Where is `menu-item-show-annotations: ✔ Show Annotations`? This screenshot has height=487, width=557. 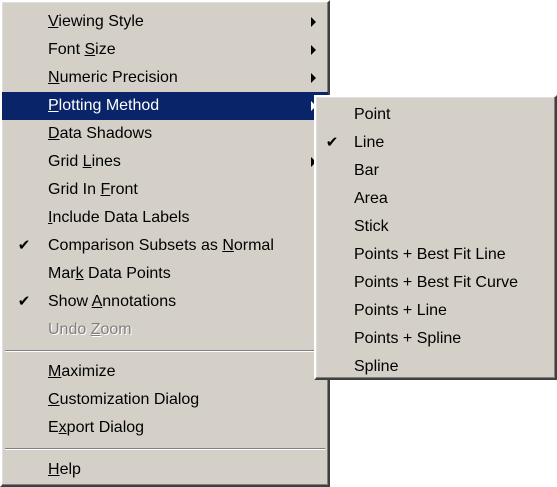
menu-item-show-annotations: ✔ Show Annotations is located at coordinates (165, 302).